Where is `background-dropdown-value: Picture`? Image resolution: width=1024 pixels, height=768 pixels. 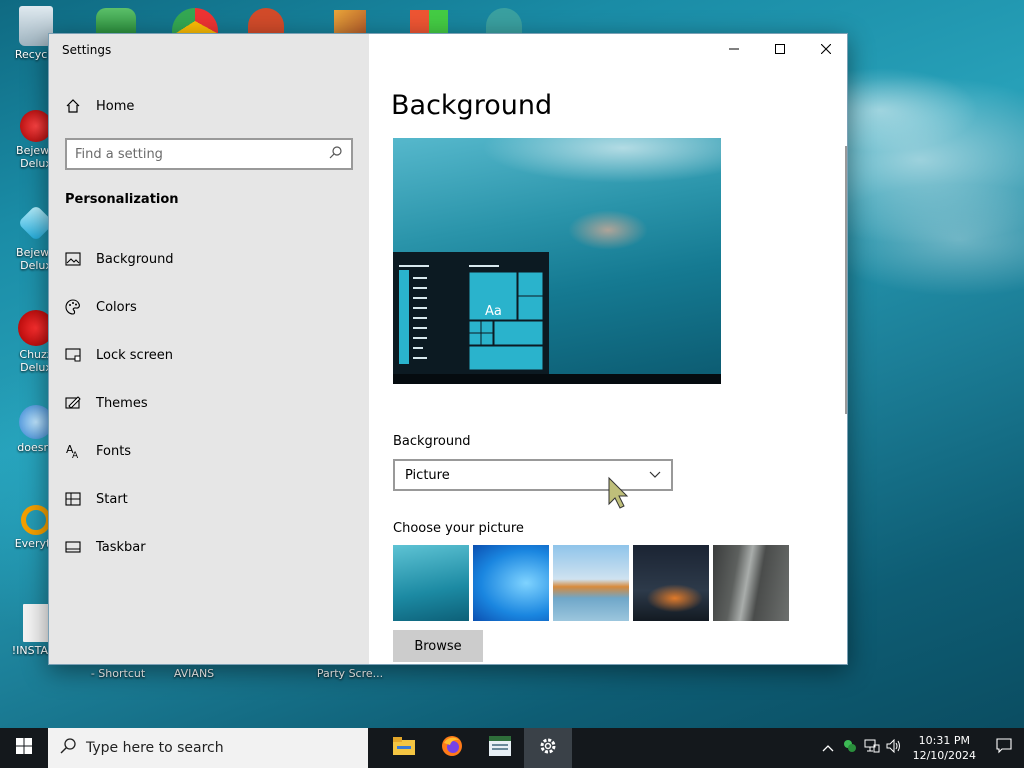 background-dropdown-value: Picture is located at coordinates (427, 475).